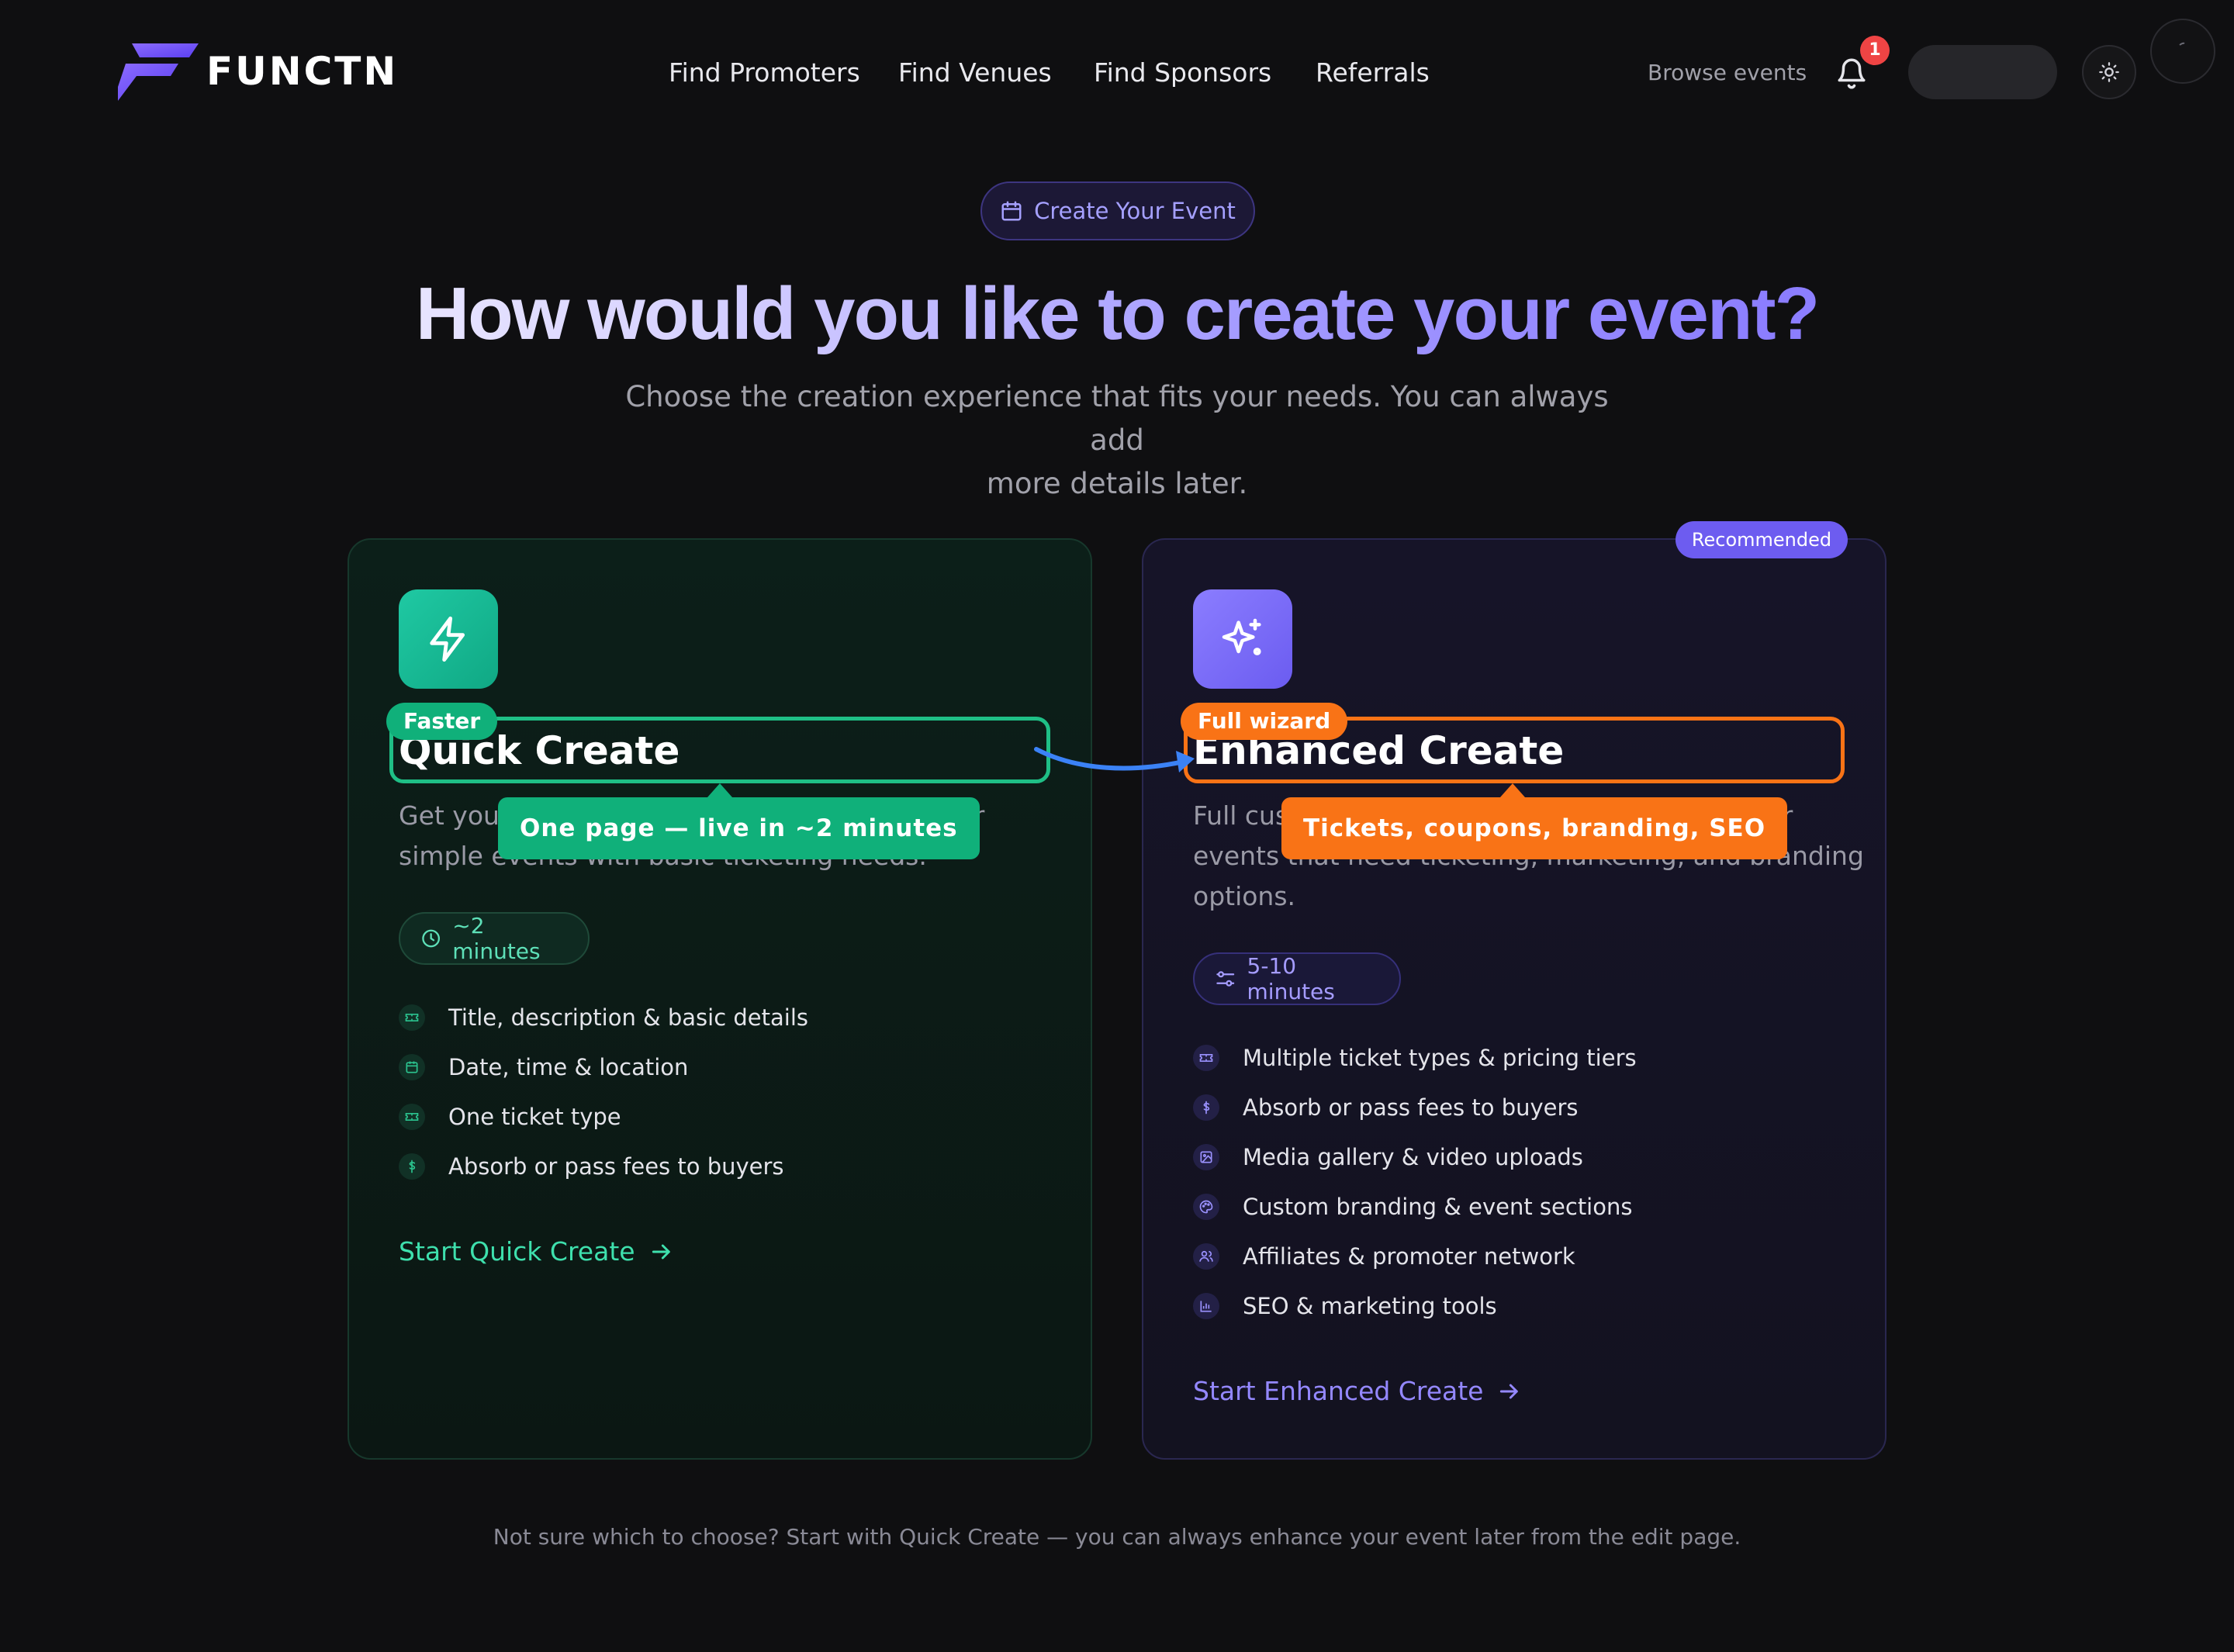 The height and width of the screenshot is (1652, 2234). I want to click on feature-label: SEO & marketing tools, so click(1370, 1306).